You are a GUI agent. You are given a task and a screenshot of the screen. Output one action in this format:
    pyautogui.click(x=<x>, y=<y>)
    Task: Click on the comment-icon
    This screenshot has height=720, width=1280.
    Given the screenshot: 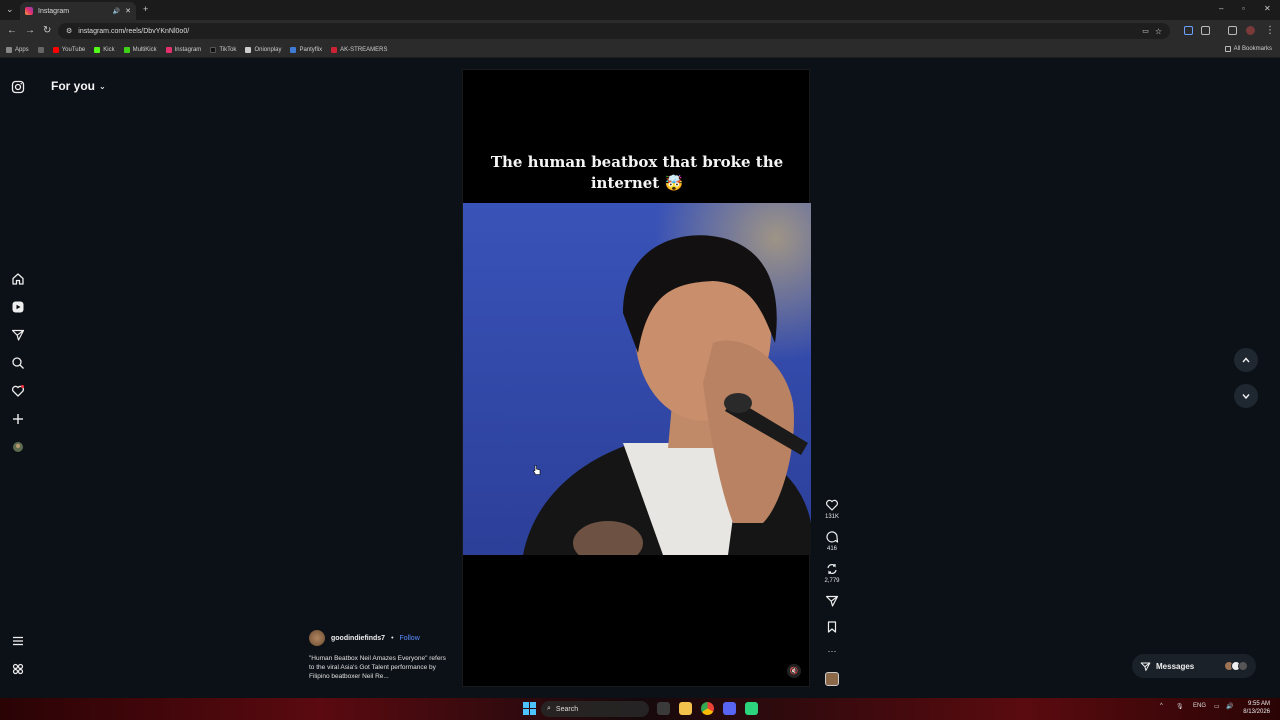 What is the action you would take?
    pyautogui.click(x=832, y=537)
    